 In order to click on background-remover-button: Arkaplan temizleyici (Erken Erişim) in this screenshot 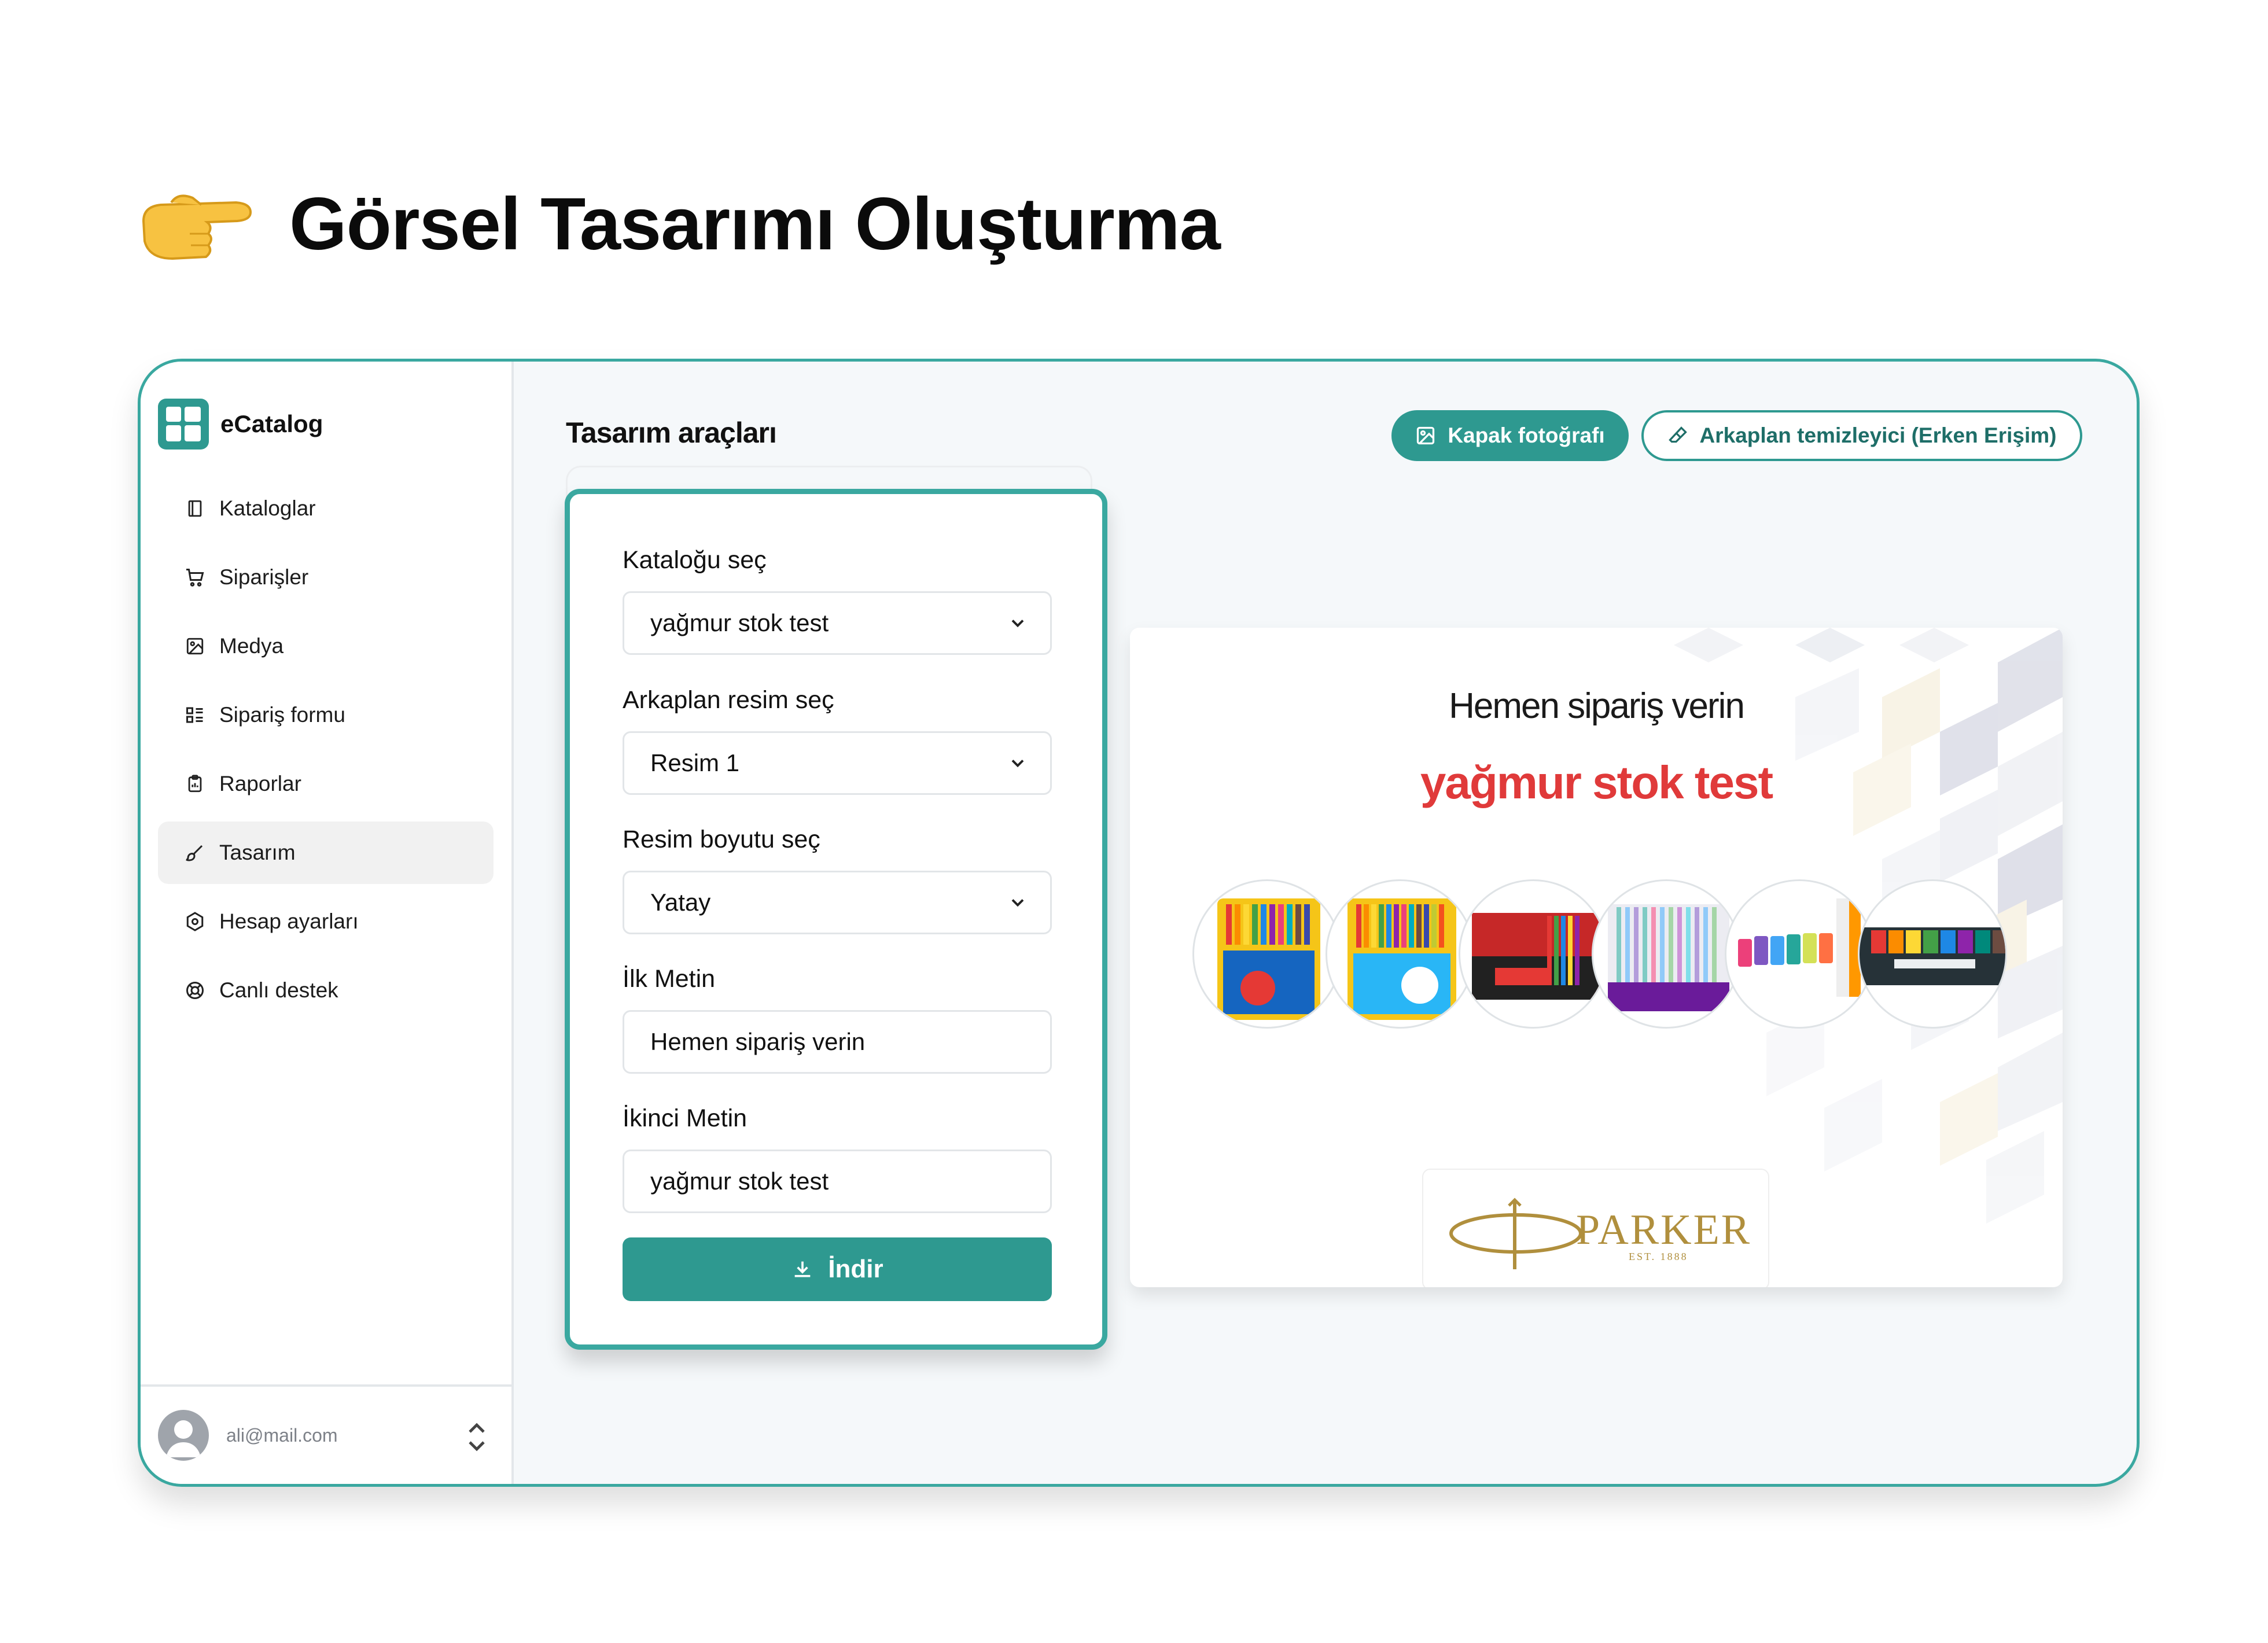, I will do `click(1862, 435)`.